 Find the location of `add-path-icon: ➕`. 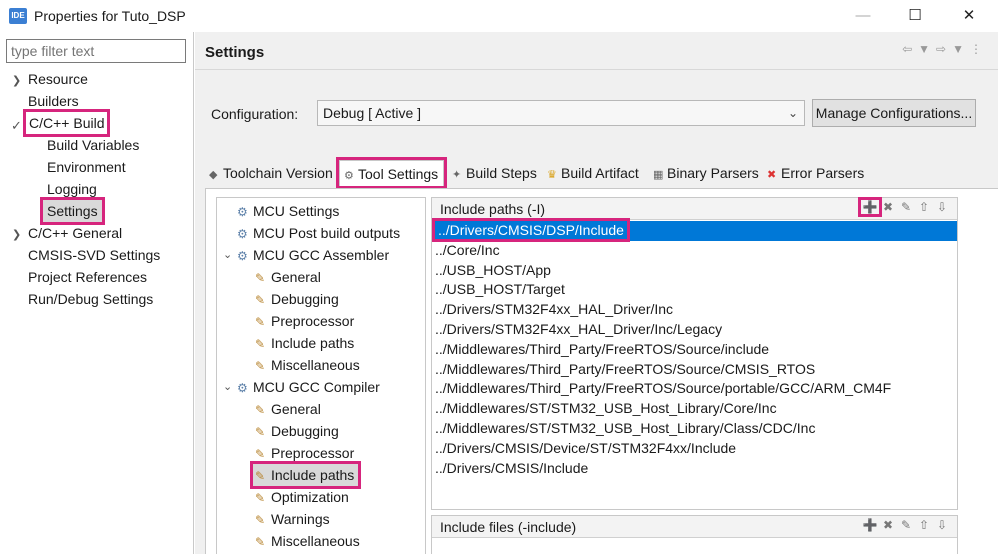

add-path-icon: ➕ is located at coordinates (870, 207).